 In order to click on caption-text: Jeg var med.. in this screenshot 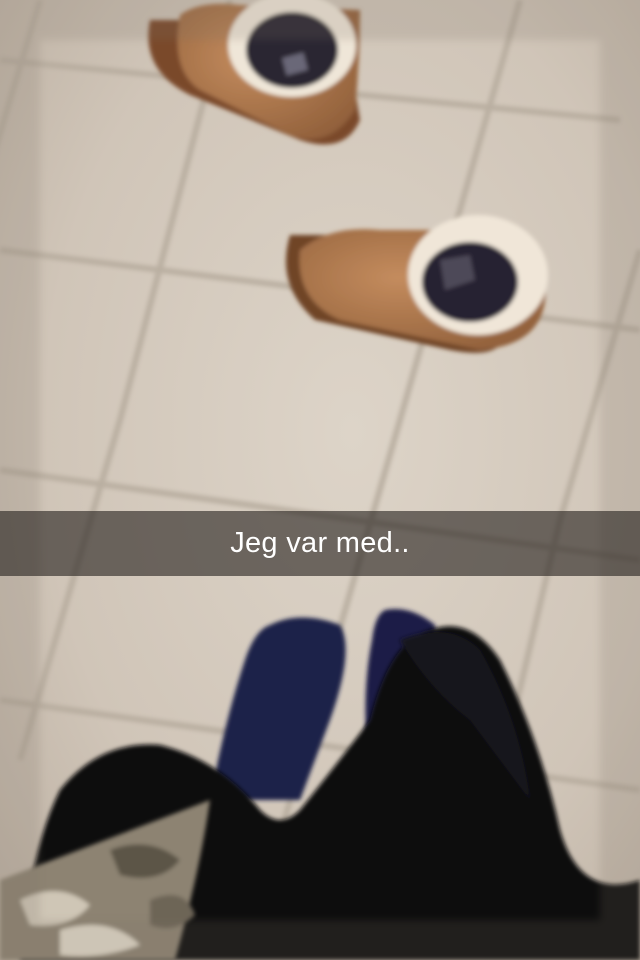, I will do `click(320, 543)`.